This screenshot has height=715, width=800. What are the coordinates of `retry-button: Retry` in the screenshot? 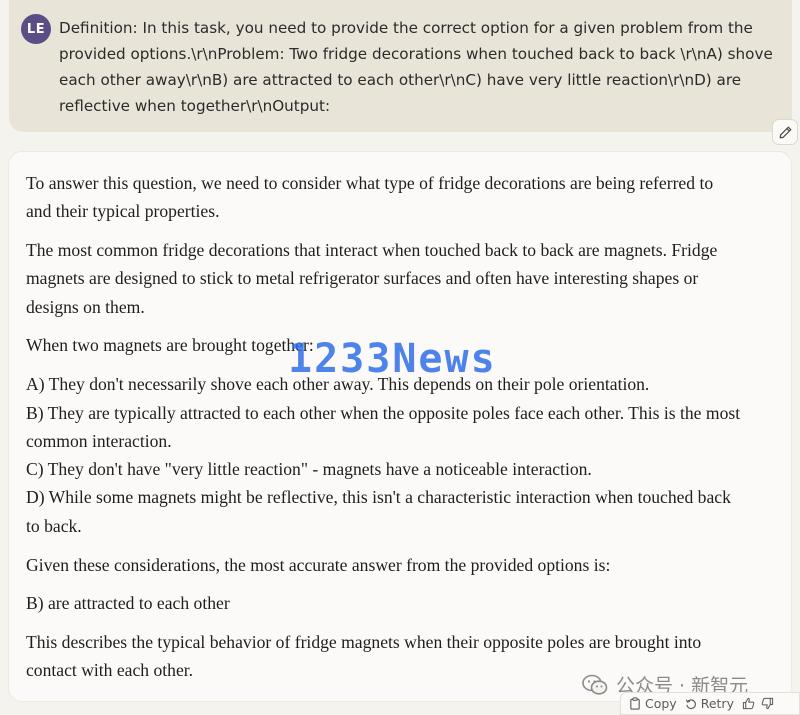 It's located at (709, 703).